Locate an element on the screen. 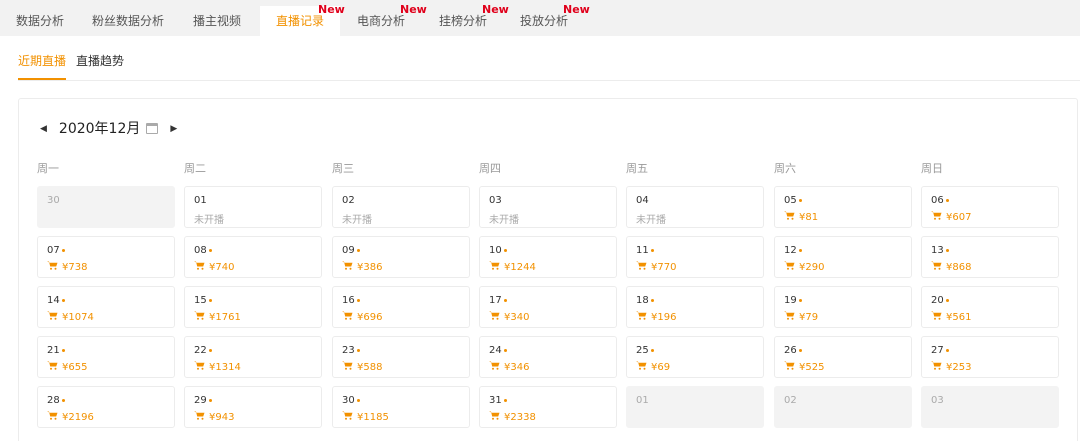 This screenshot has width=1080, height=441. calendar-day-cell: 03 未开播 is located at coordinates (548, 207).